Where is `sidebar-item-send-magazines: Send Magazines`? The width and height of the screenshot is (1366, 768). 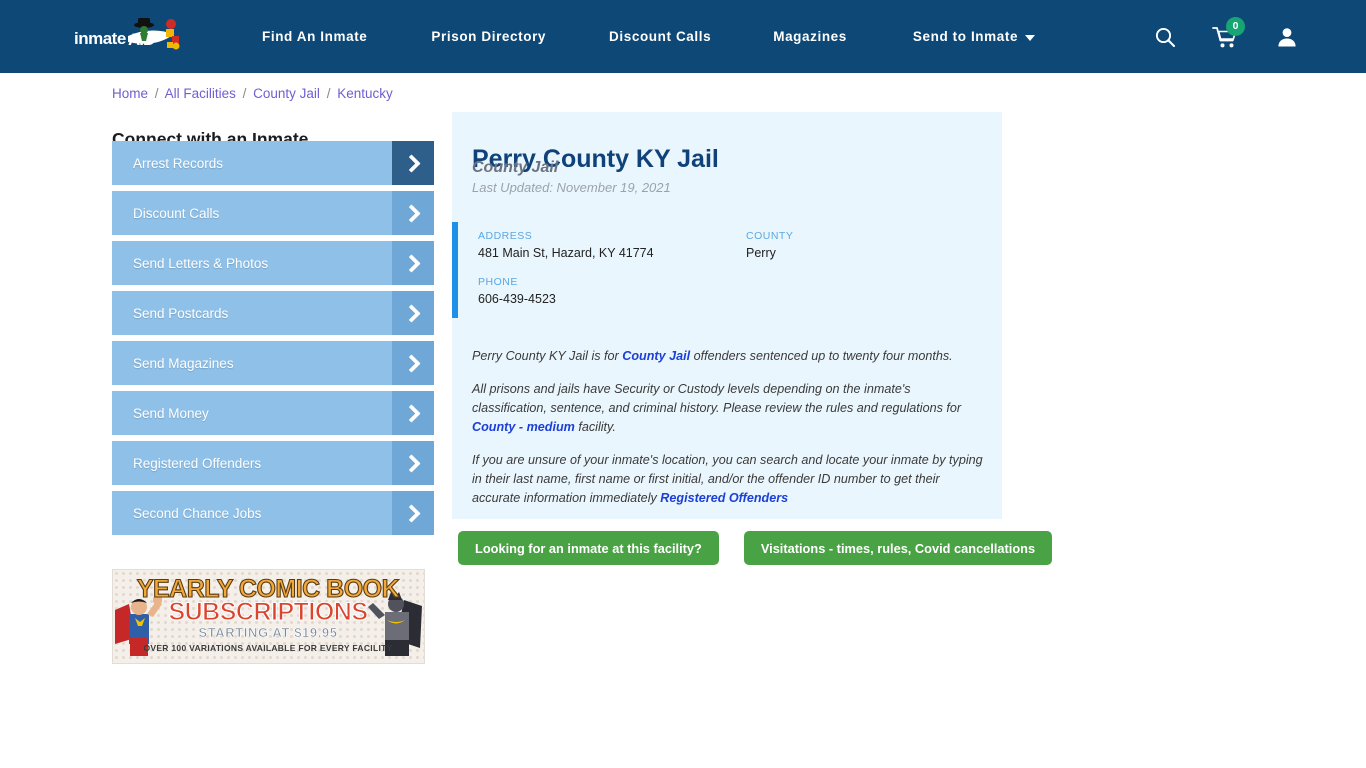
sidebar-item-send-magazines: Send Magazines is located at coordinates (273, 363).